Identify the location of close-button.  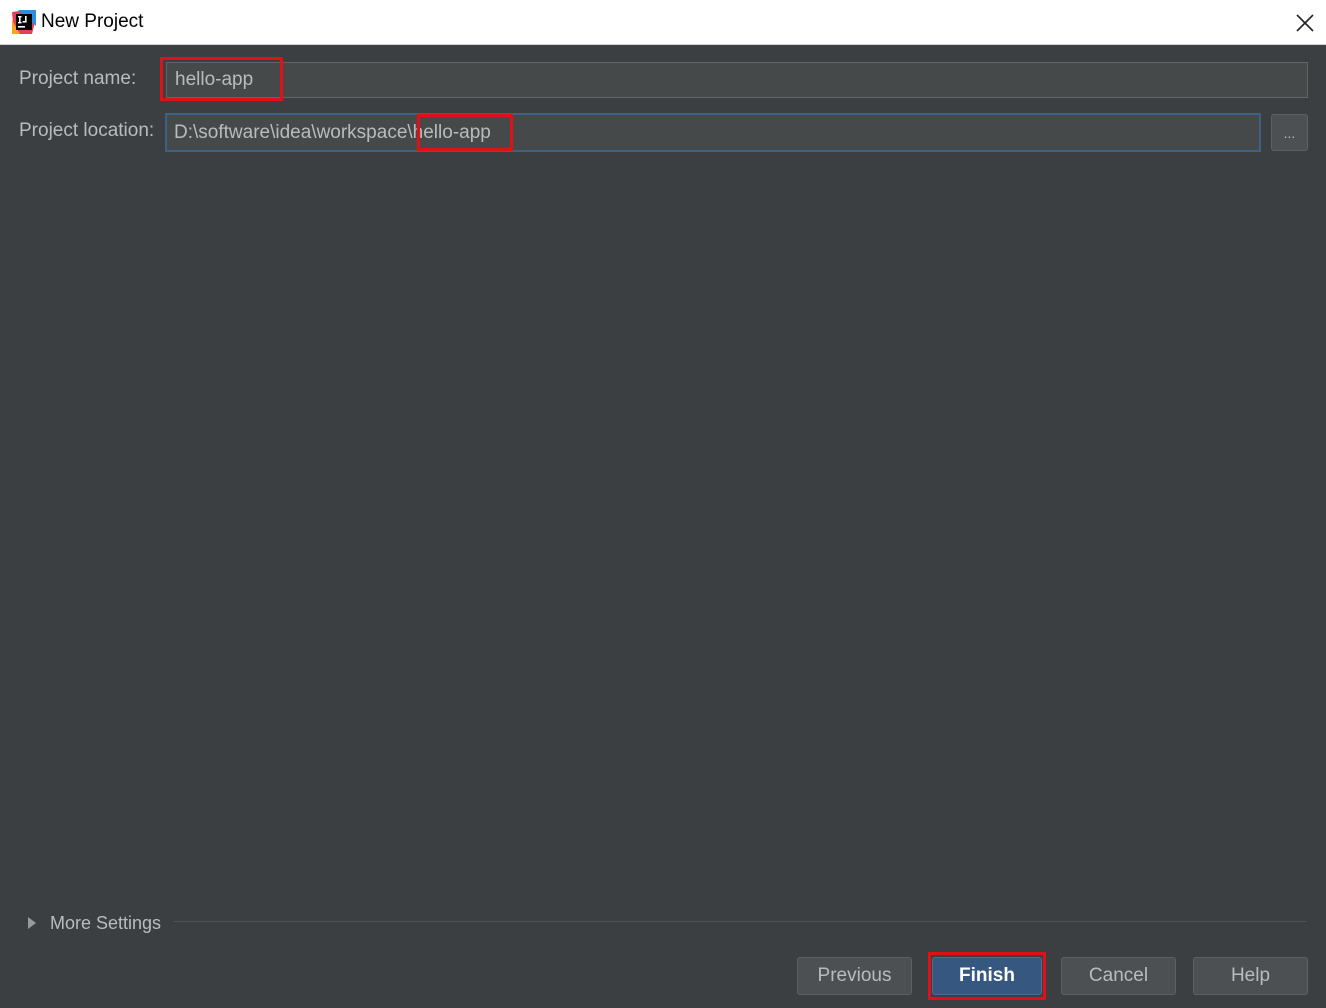
(1304, 22).